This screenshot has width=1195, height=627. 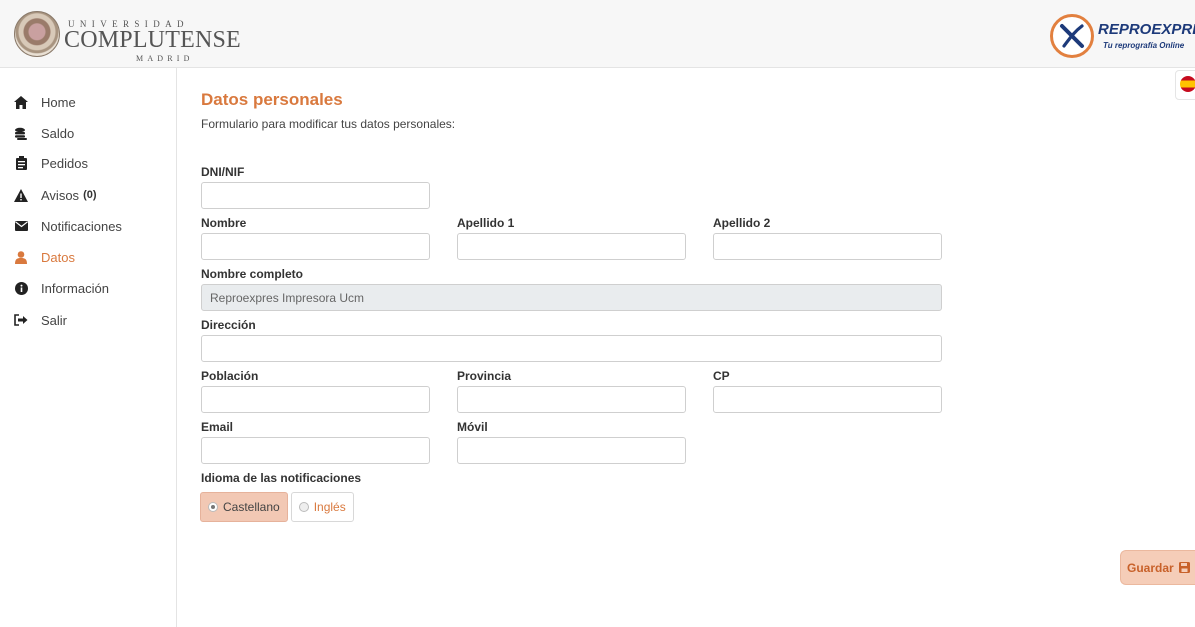 What do you see at coordinates (21, 226) in the screenshot?
I see `envelope-icon` at bounding box center [21, 226].